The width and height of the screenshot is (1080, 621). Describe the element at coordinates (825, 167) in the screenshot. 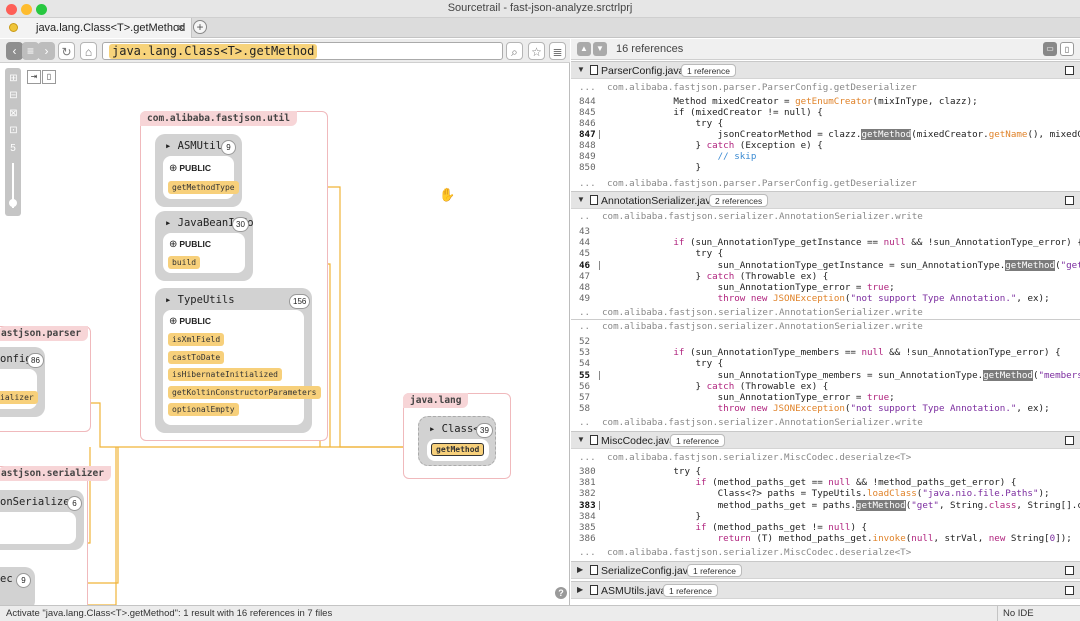

I see `code-line: 850 }` at that location.